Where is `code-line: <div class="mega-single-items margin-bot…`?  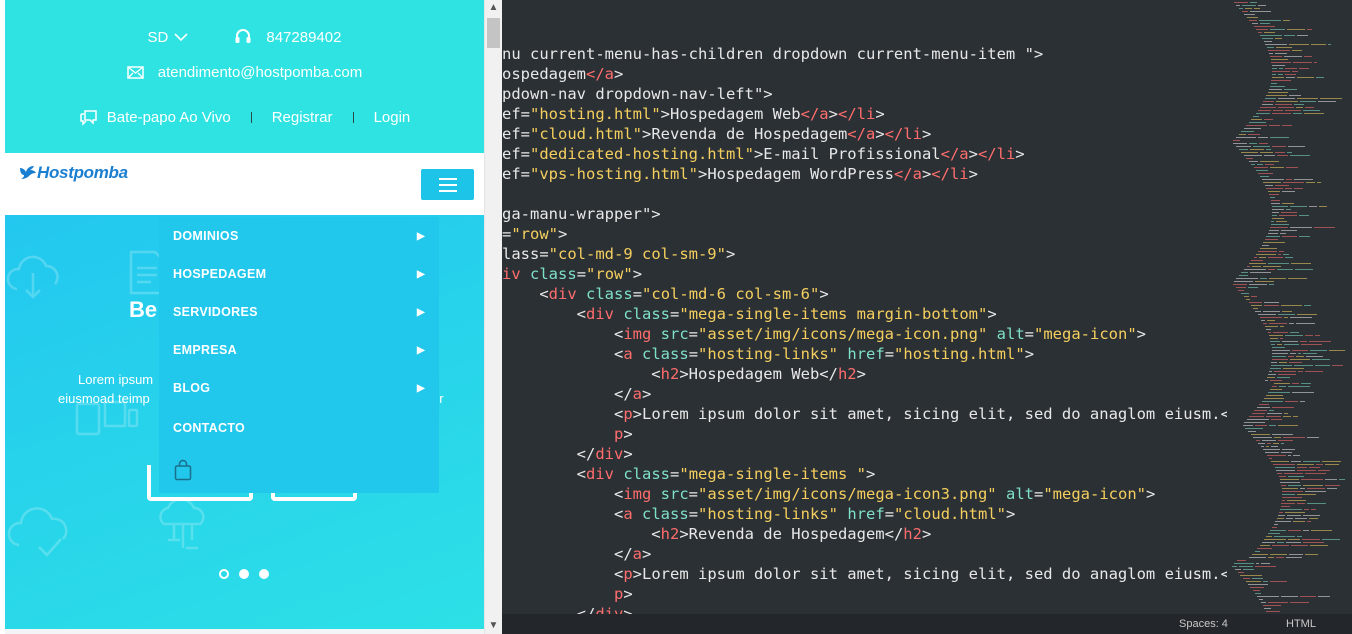
code-line: <div class="mega-single-items margin-bot… is located at coordinates (749, 314).